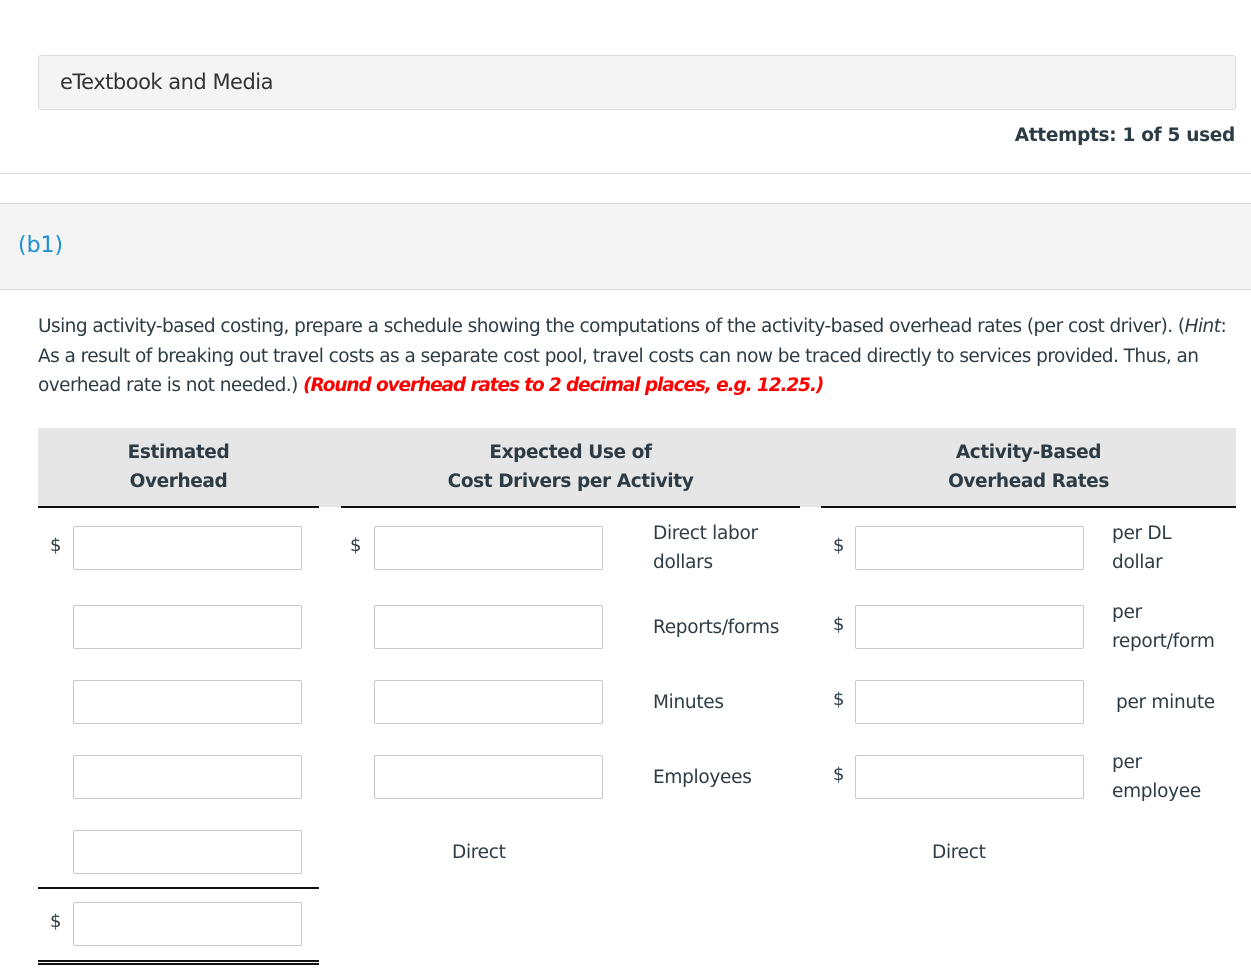  Describe the element at coordinates (178, 452) in the screenshot. I see `header-line: Estimated` at that location.